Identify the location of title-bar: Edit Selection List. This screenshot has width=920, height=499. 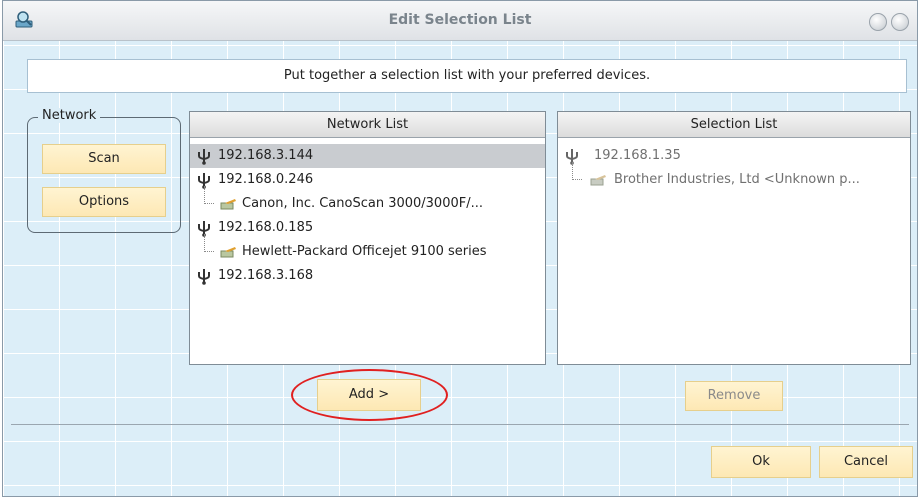
(460, 21).